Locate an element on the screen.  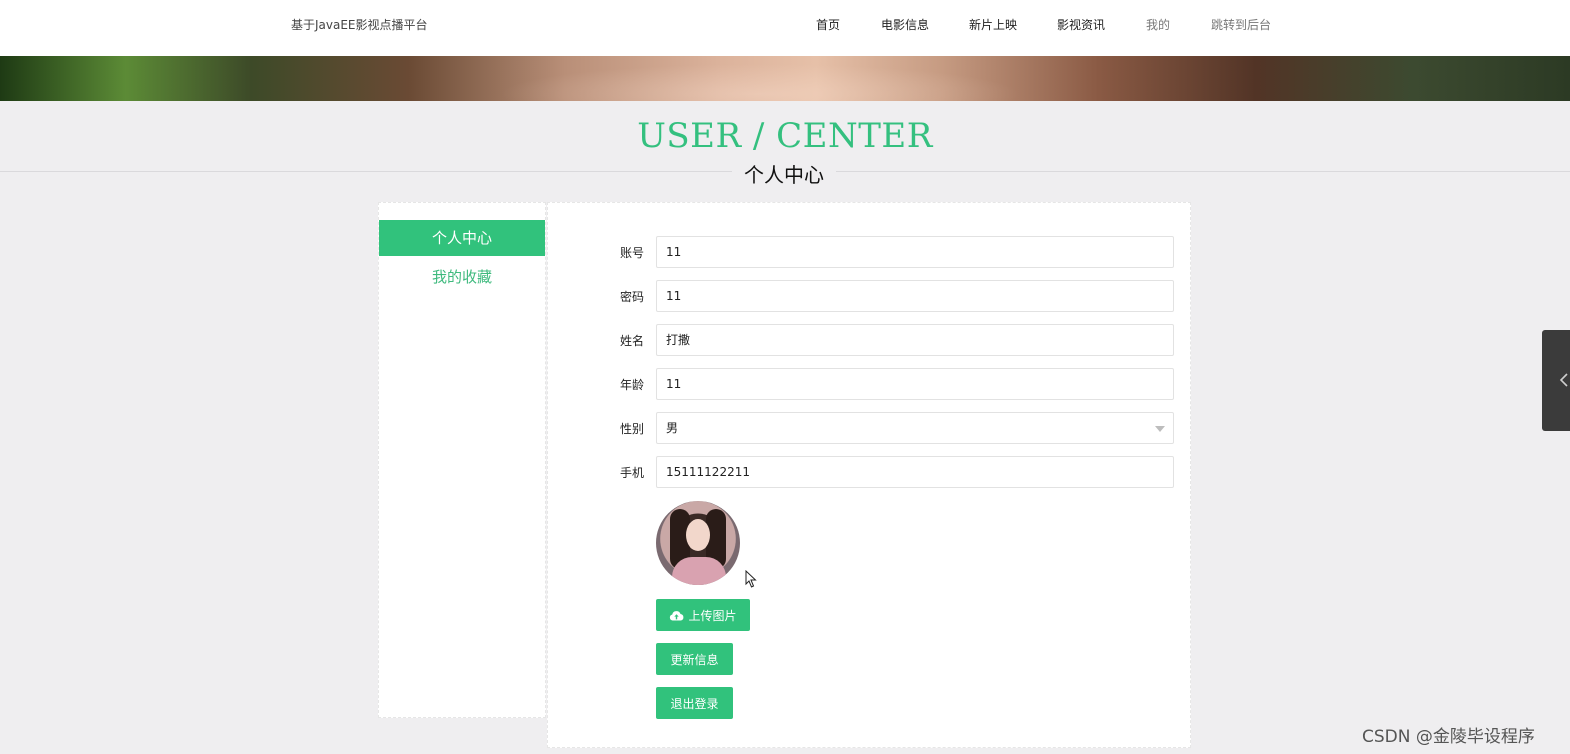
name-field: 打撒 is located at coordinates (915, 340).